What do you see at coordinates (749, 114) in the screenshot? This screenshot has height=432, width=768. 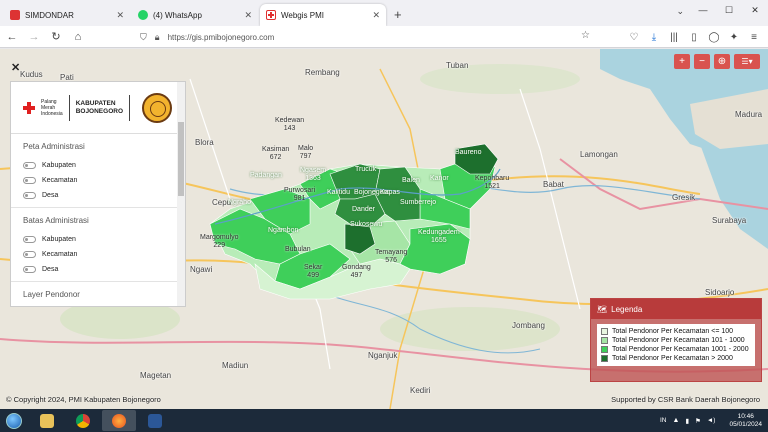 I see `map-label-city: Madura` at bounding box center [749, 114].